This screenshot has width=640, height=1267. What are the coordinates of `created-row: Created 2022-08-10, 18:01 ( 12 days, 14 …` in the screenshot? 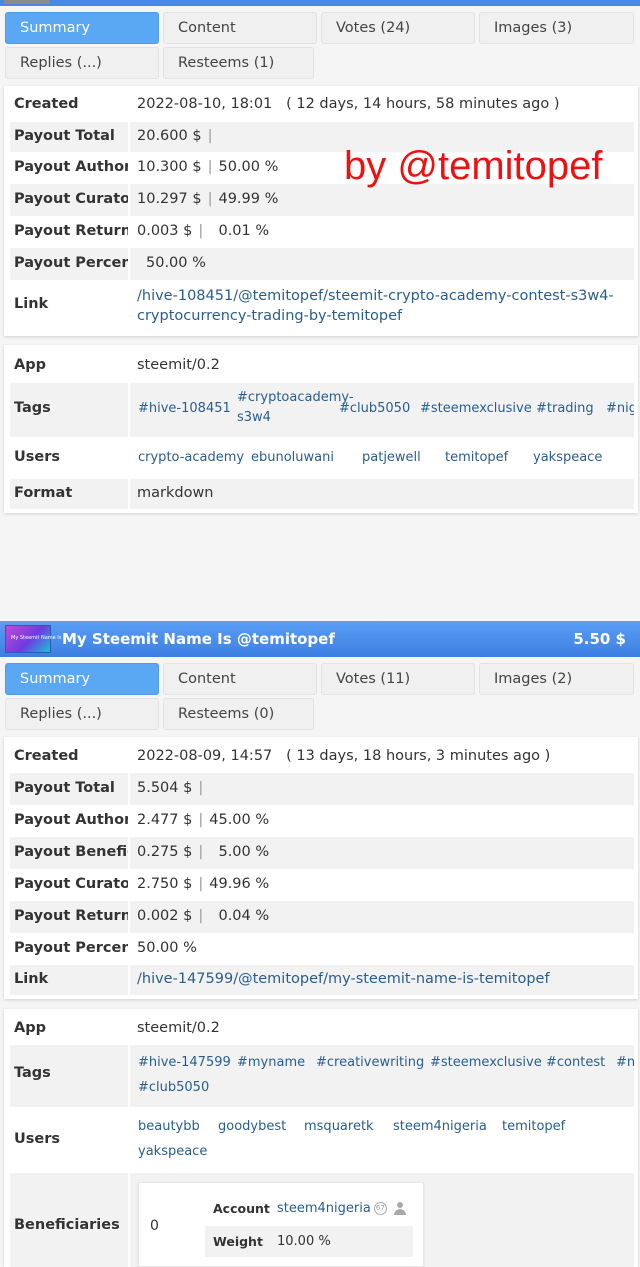 It's located at (322, 106).